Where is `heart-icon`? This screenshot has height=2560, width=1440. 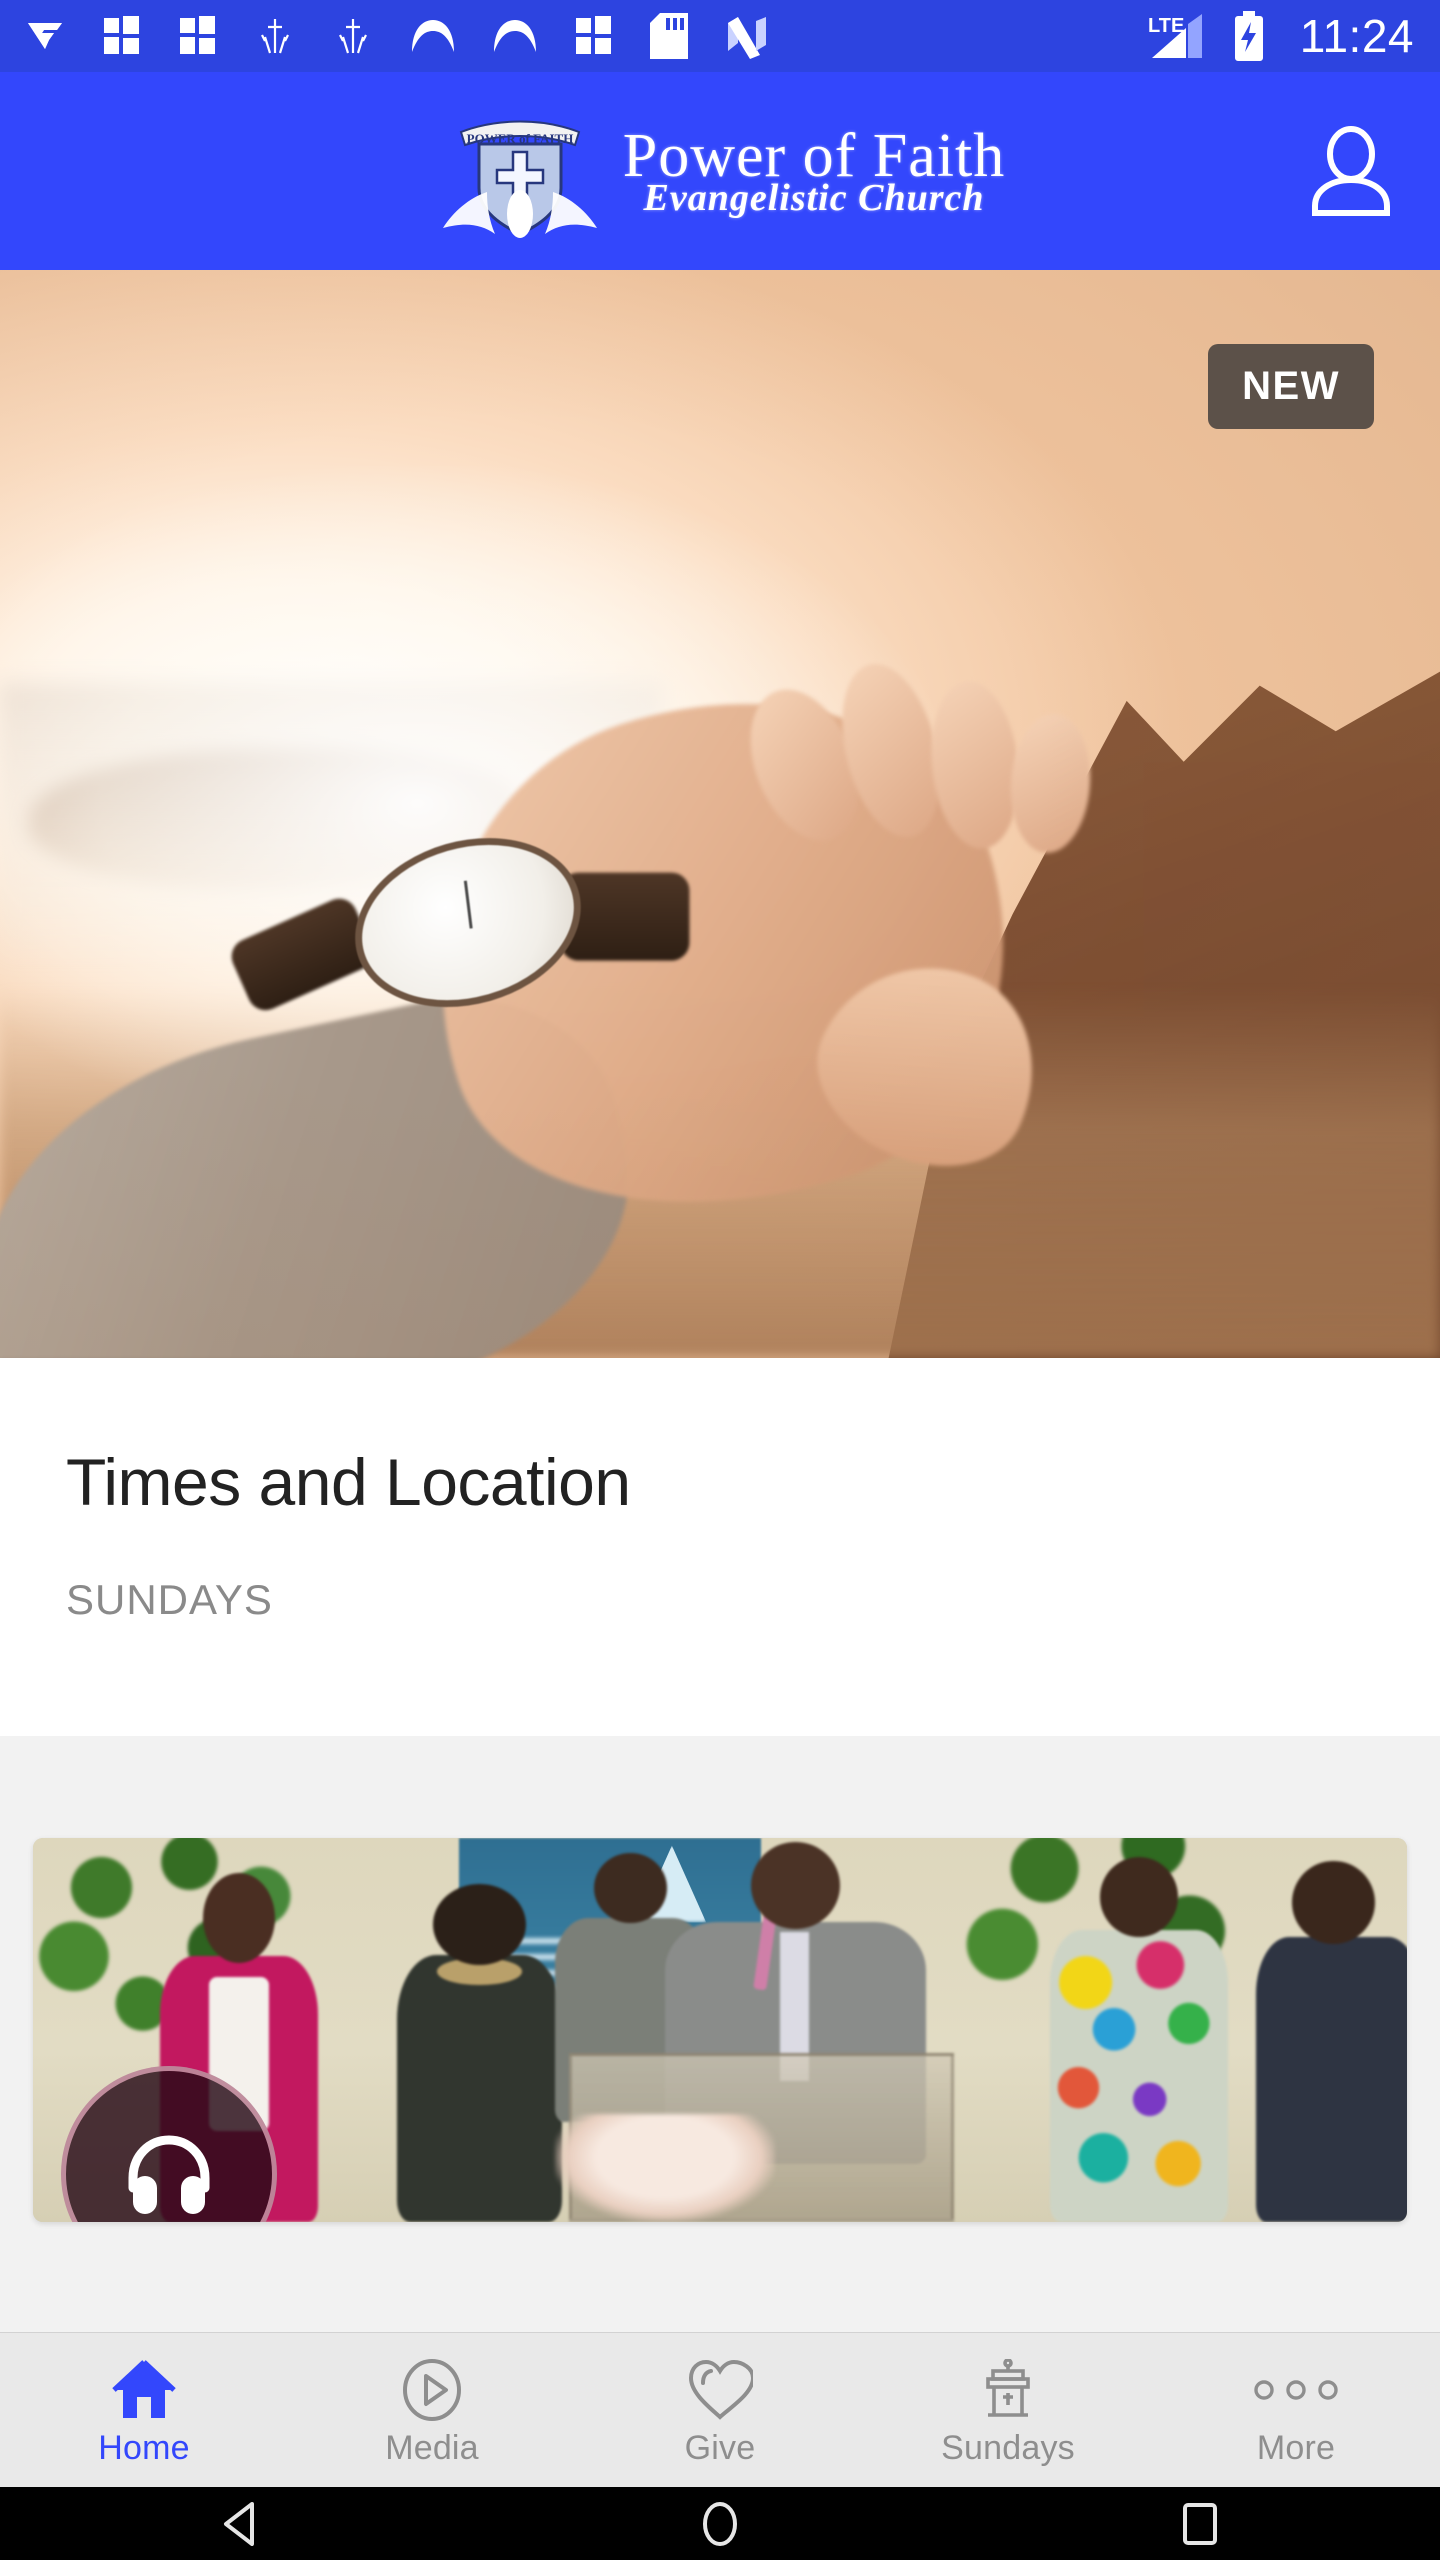
heart-icon is located at coordinates (720, 2390).